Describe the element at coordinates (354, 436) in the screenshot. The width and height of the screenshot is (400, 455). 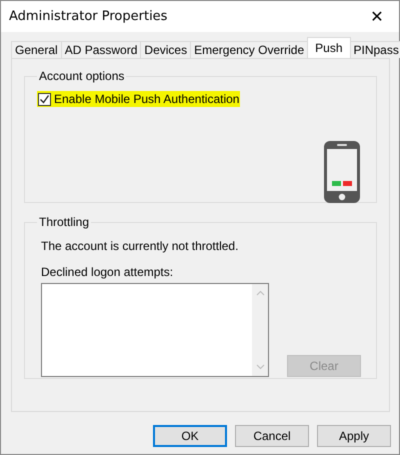
I see `dialog-button: Apply` at that location.